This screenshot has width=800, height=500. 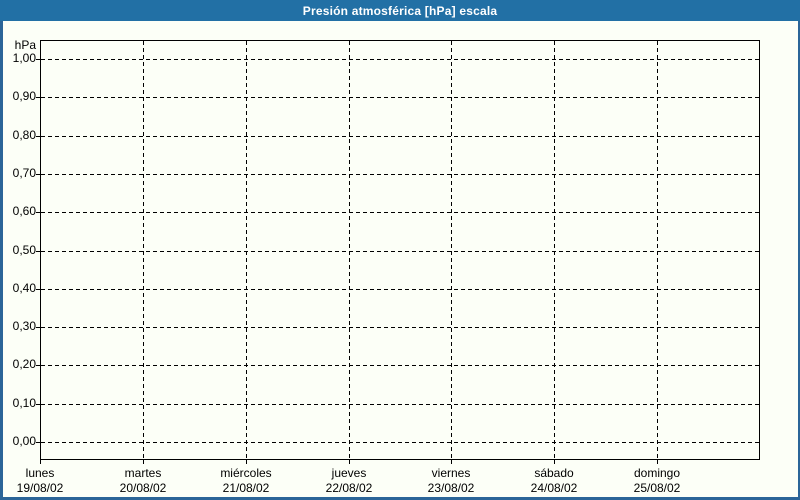 I want to click on x-date-label: 19/08/02, so click(x=40, y=488).